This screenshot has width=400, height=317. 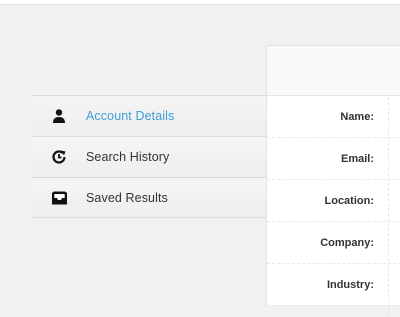 I want to click on field-label: Industry:, so click(x=350, y=284).